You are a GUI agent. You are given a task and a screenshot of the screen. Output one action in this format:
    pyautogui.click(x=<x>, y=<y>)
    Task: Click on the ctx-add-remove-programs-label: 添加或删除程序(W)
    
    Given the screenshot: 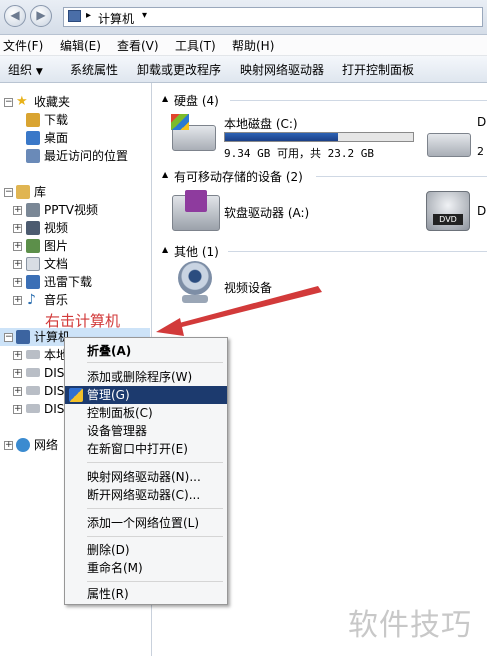 What is the action you would take?
    pyautogui.click(x=140, y=377)
    